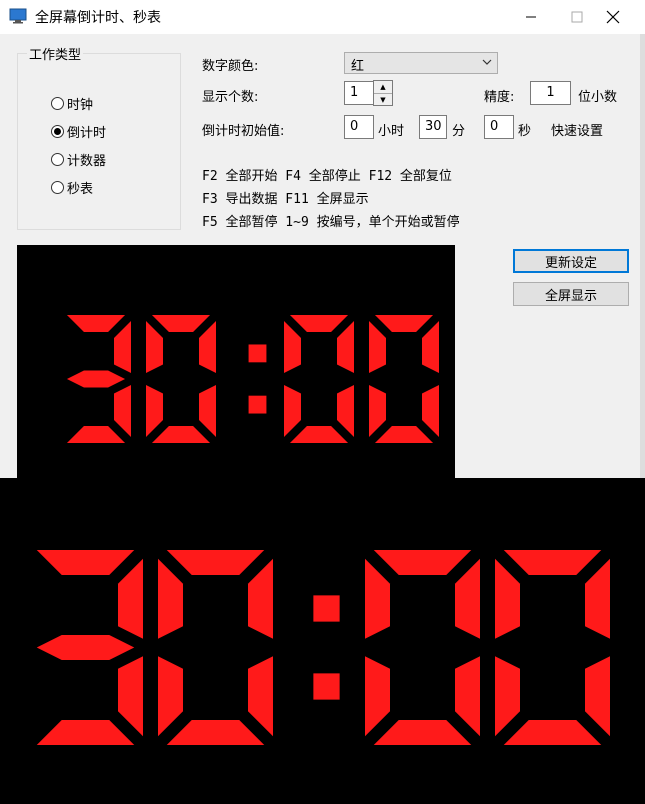  I want to click on count-label: 显示个数:, so click(230, 97).